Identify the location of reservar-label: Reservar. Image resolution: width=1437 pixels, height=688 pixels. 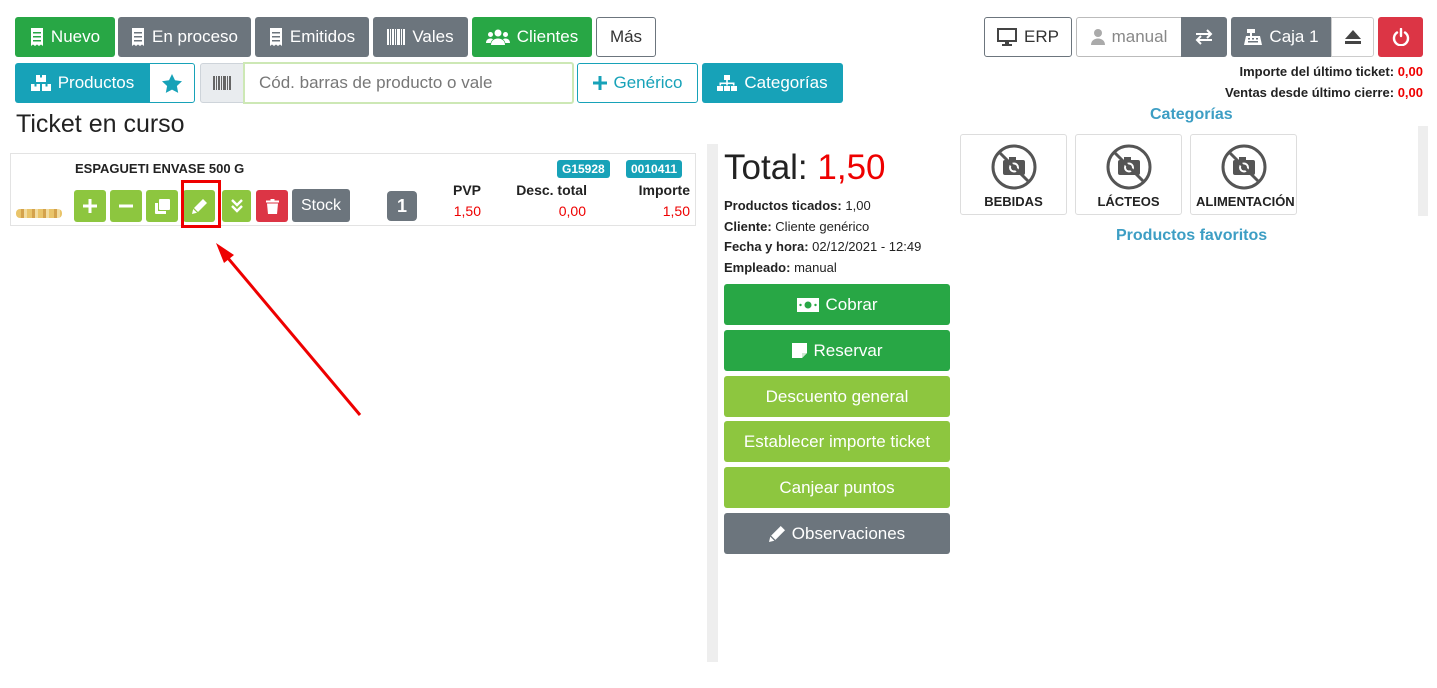
(848, 350).